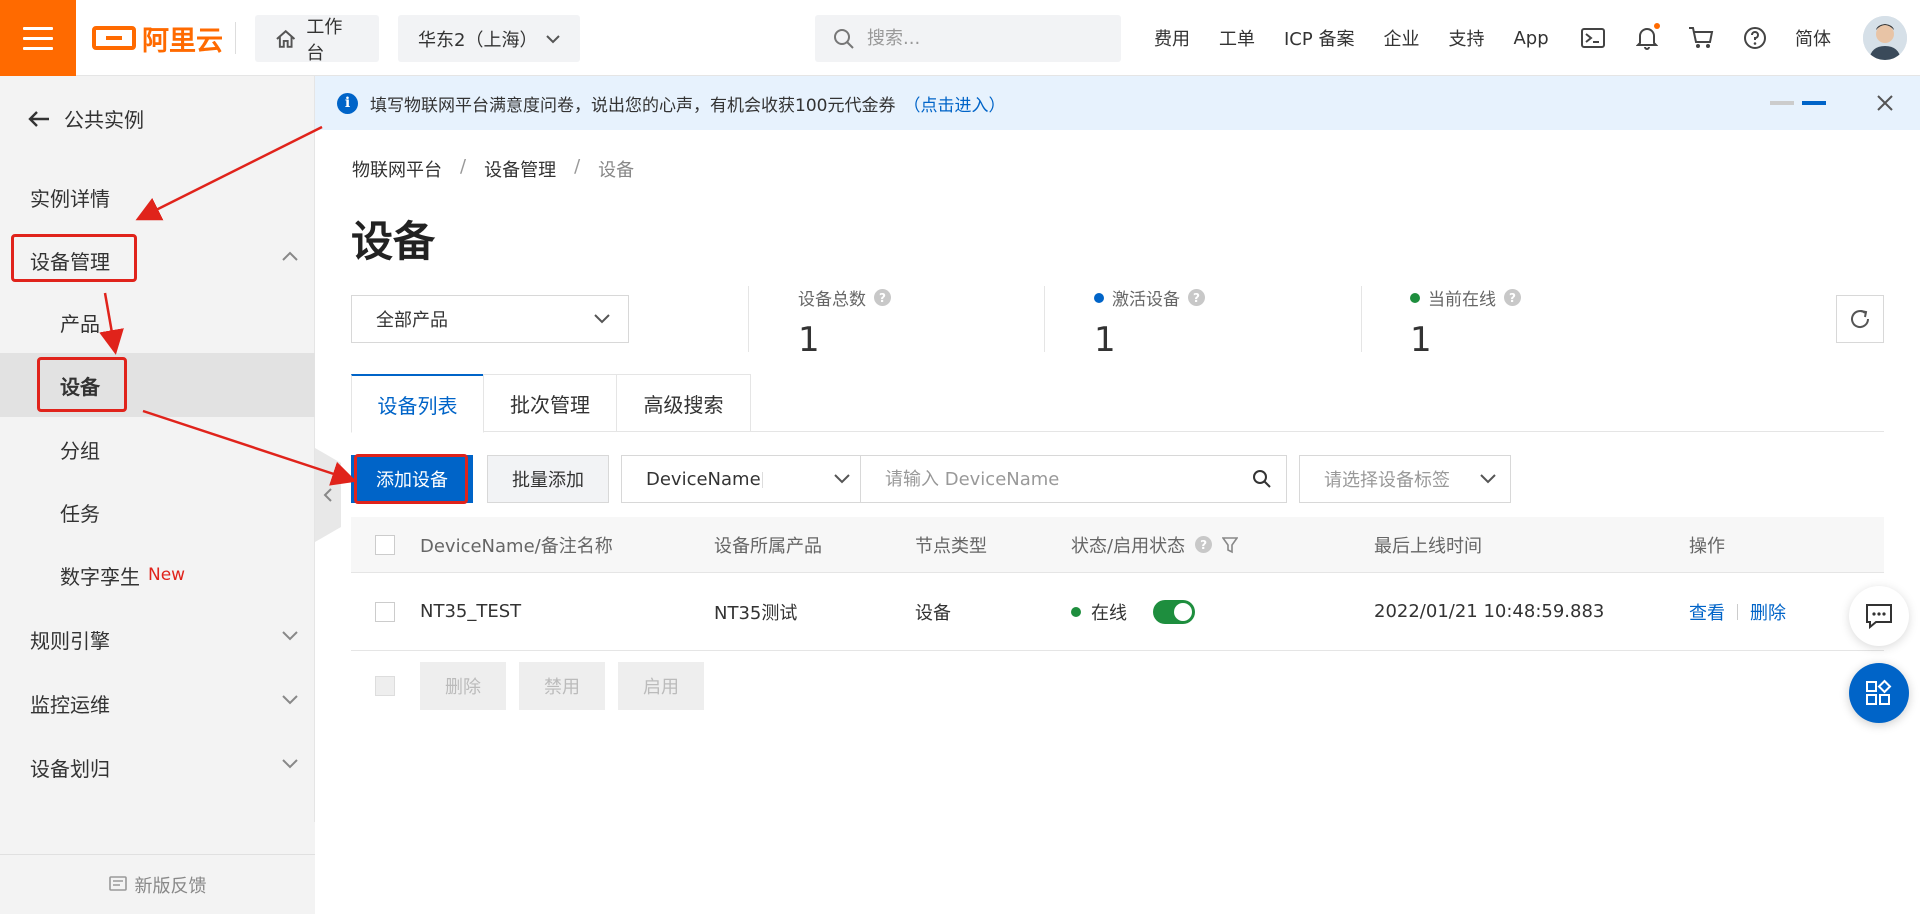 The image size is (1920, 914). I want to click on cart-icon, so click(1701, 38).